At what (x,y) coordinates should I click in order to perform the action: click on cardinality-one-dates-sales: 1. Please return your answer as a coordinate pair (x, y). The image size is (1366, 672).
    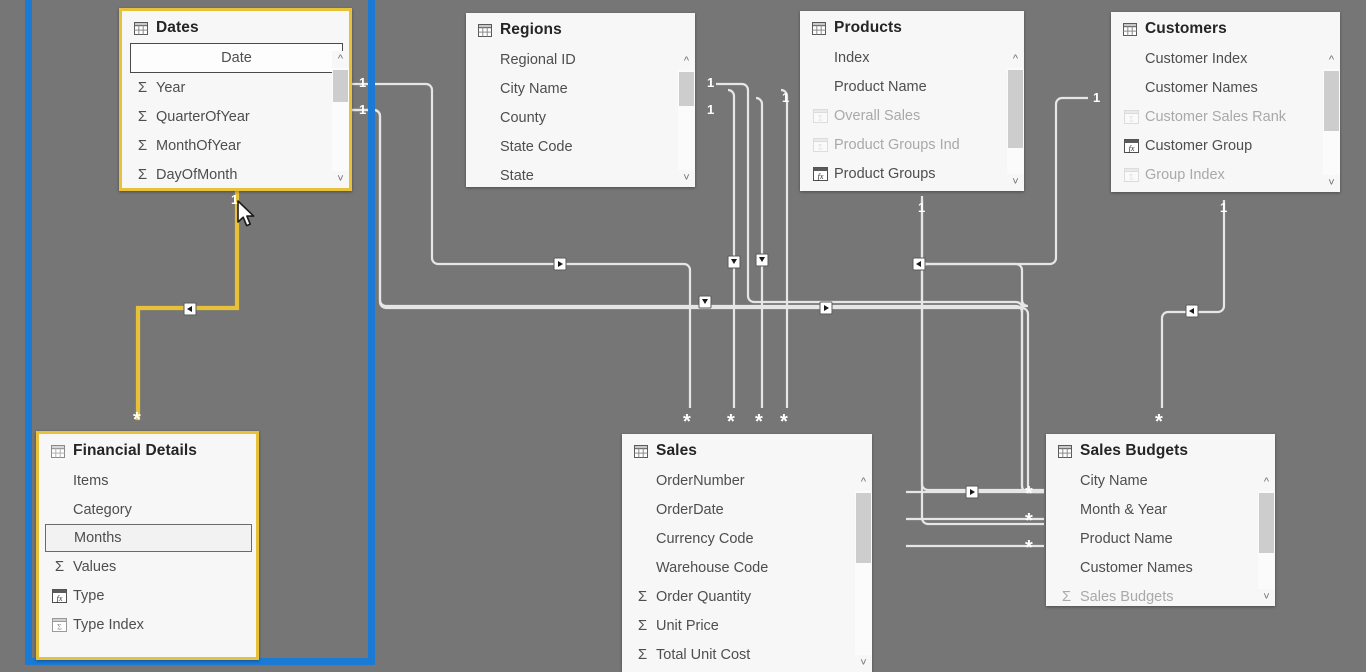
    Looking at the image, I should click on (363, 82).